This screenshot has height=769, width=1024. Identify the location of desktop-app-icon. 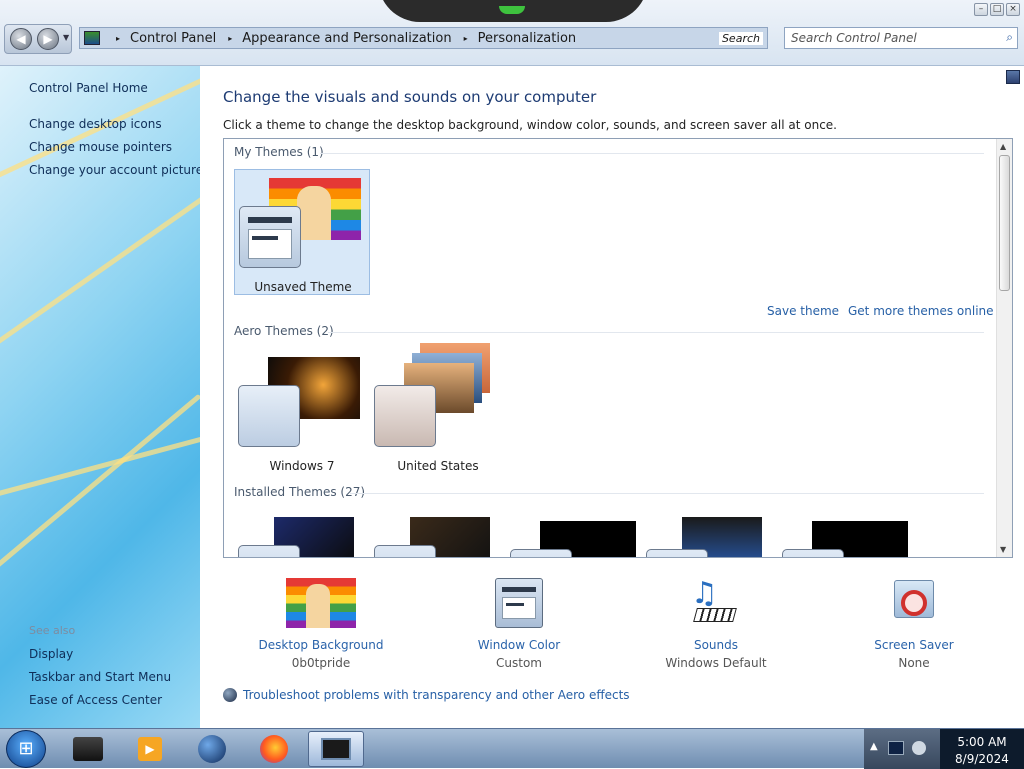
(88, 749).